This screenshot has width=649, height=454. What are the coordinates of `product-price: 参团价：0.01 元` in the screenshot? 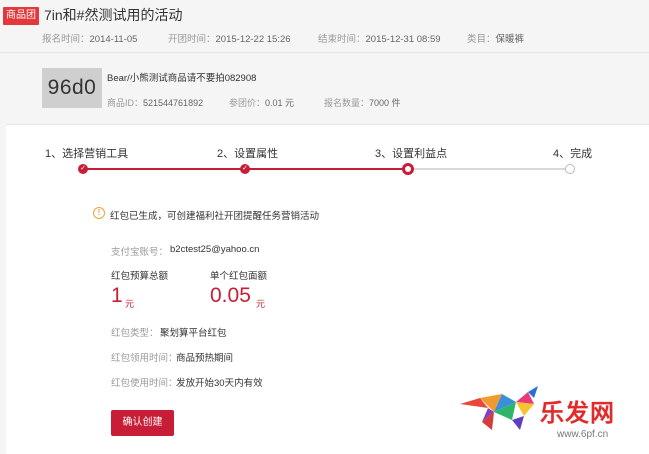 It's located at (261, 102).